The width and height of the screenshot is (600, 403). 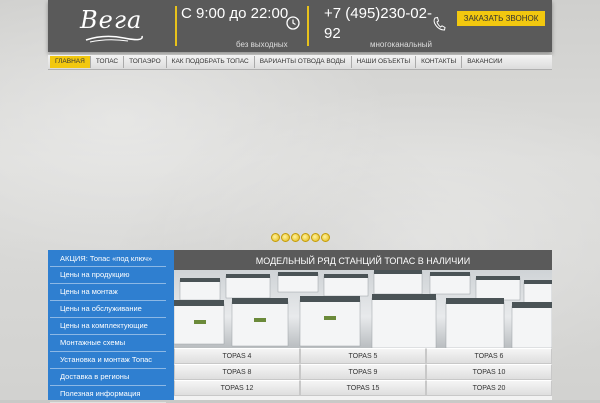 I want to click on models-row: TOPAS 8 TOPAS 9 TOPAS 10, so click(x=363, y=372).